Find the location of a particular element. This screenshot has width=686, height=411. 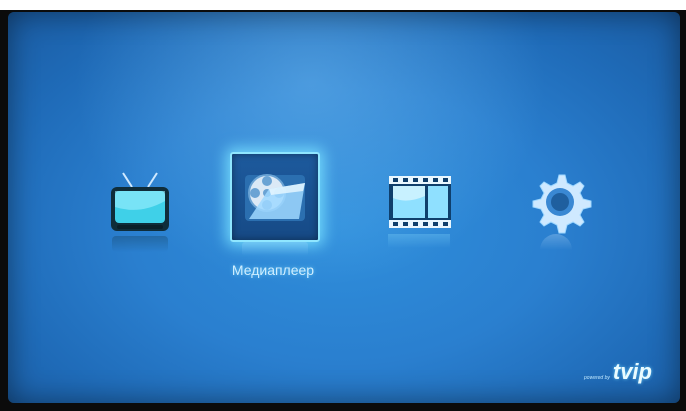

film-strip-icon is located at coordinates (420, 202).